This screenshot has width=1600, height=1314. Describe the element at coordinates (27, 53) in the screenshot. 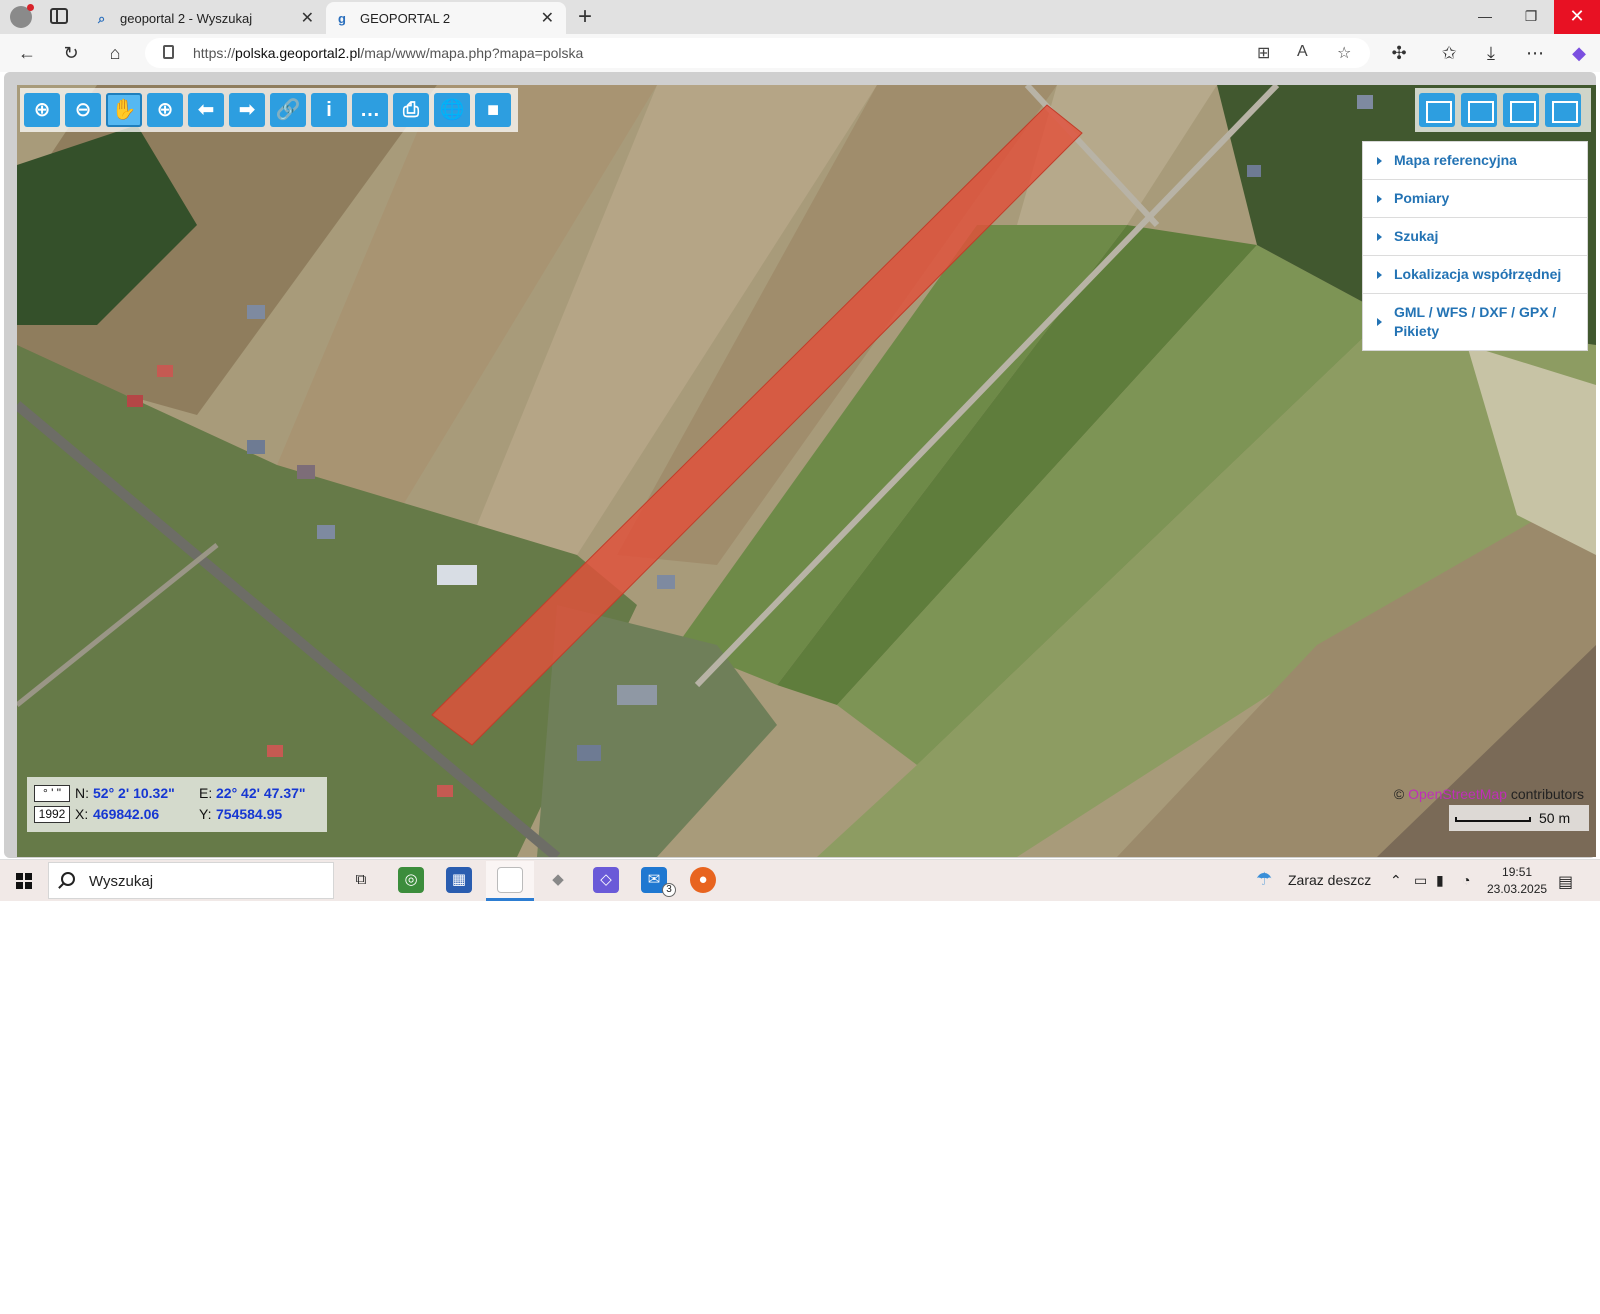

I see `back-icon: ←` at that location.